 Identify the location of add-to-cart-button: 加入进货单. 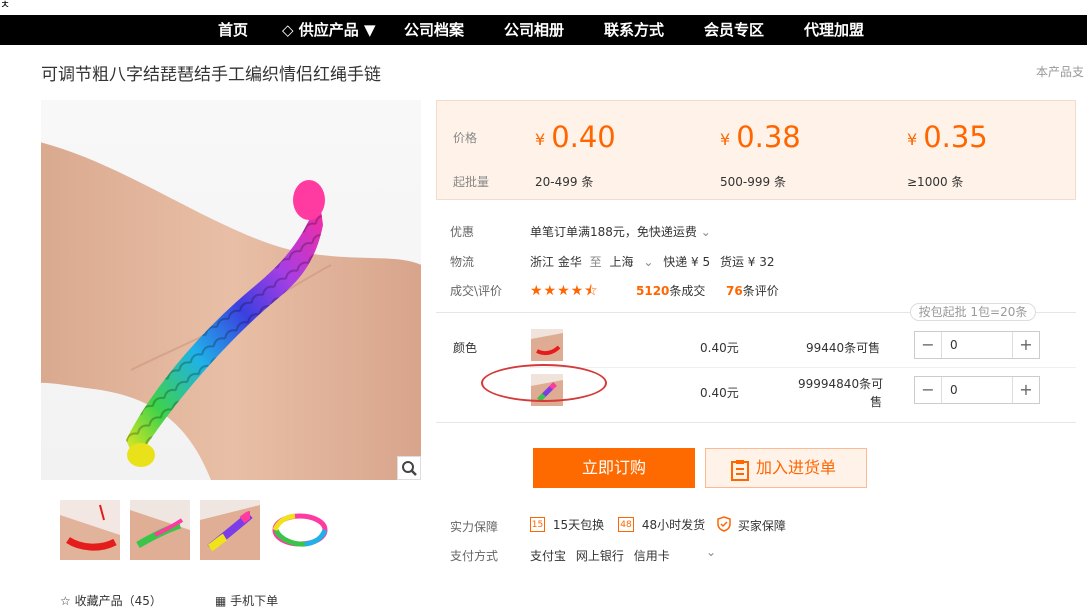
(786, 468).